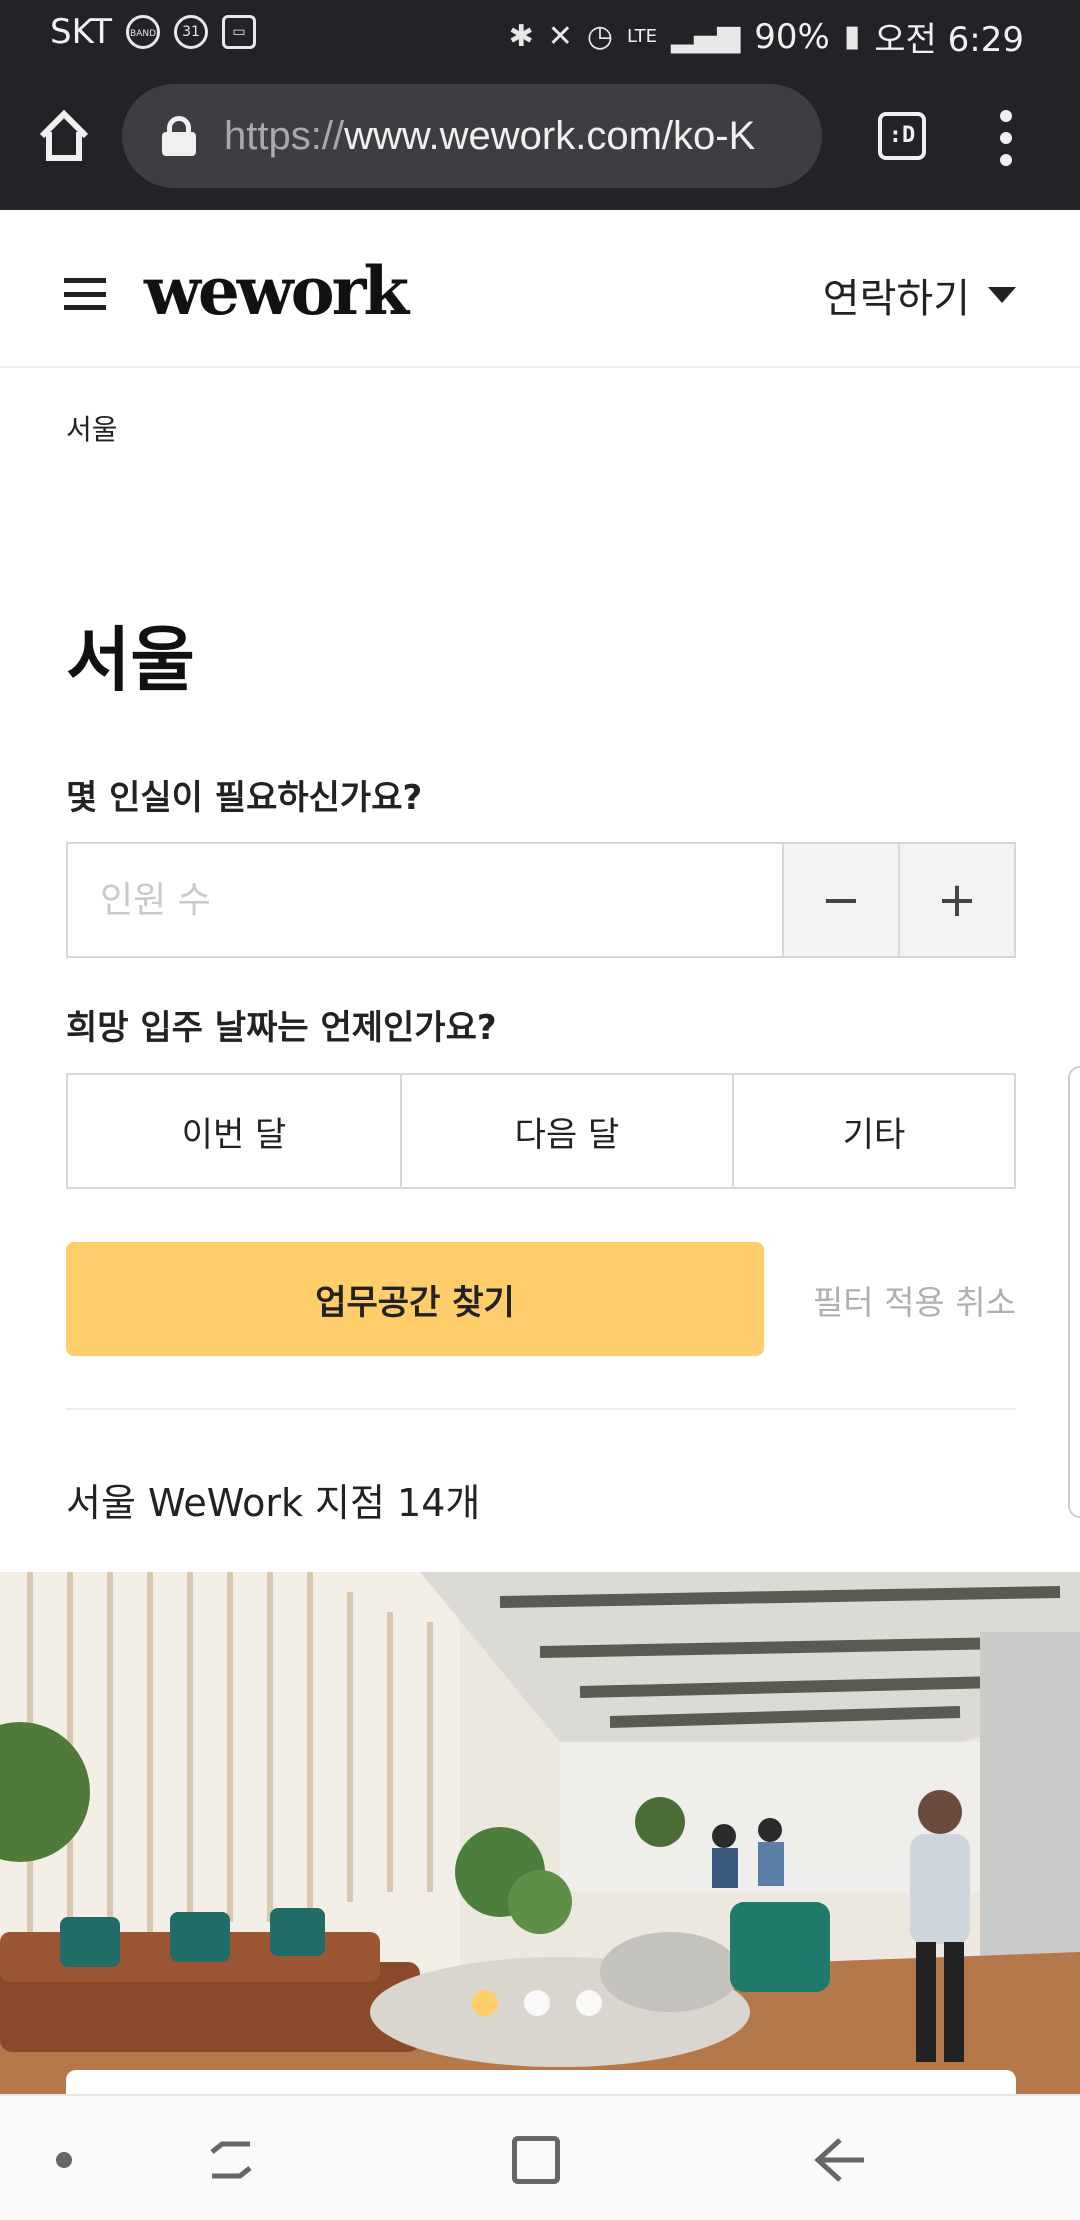  I want to click on nav-home-icon, so click(536, 2160).